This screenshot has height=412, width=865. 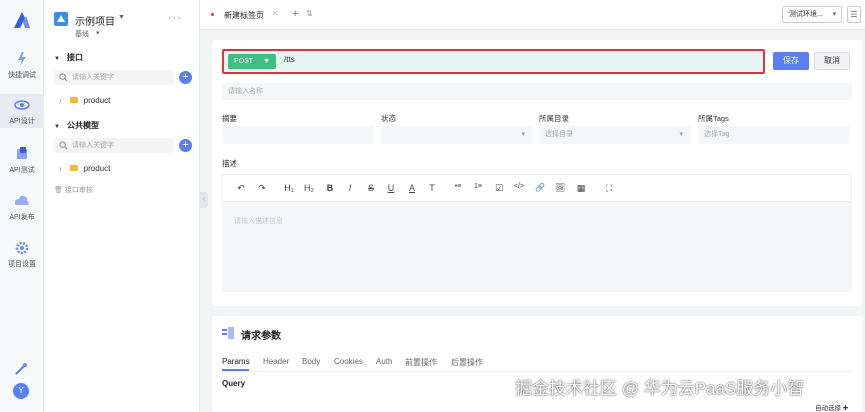 I want to click on heading1-icon: H₁, so click(x=289, y=188).